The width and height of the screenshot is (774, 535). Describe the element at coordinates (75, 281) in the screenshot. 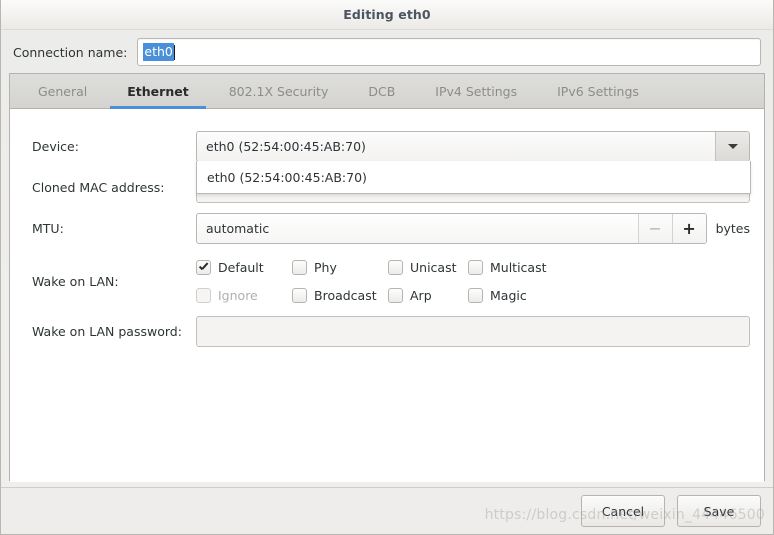

I see `wake-on-lan-label: Wake on LAN:` at that location.